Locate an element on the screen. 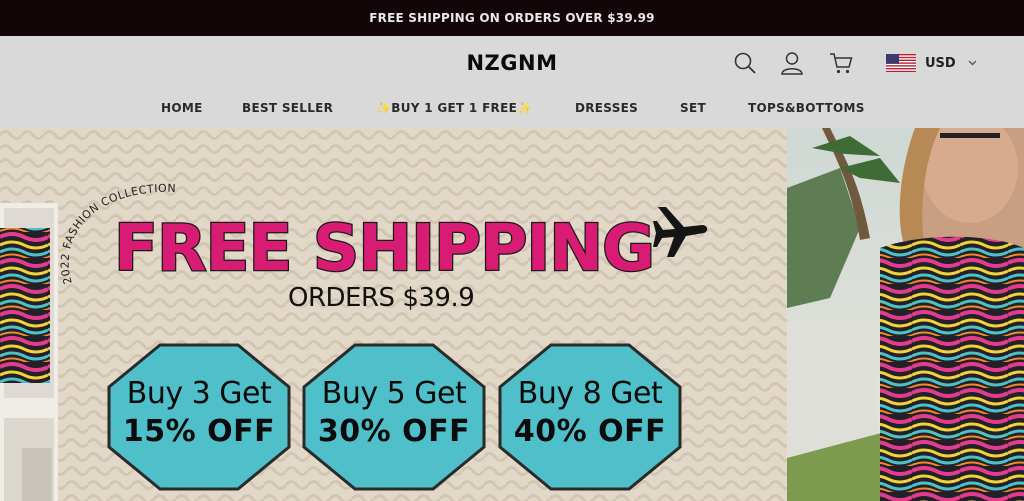  offer-1-line2: 15% OFF is located at coordinates (199, 431).